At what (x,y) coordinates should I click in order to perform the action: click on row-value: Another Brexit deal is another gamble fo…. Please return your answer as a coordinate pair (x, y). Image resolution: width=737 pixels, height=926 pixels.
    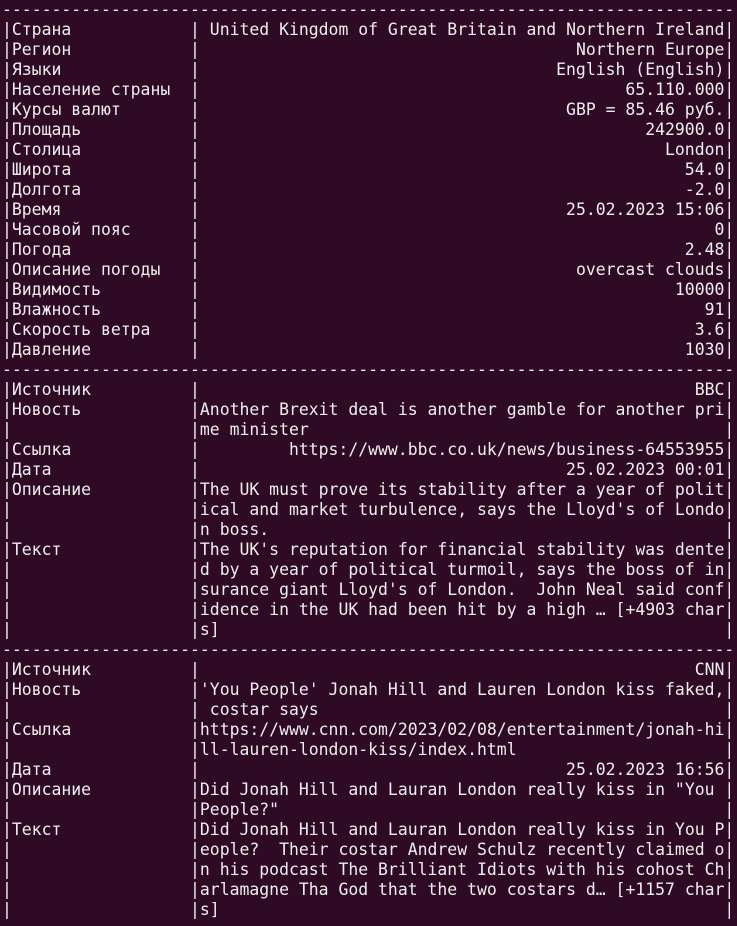
    Looking at the image, I should click on (462, 409).